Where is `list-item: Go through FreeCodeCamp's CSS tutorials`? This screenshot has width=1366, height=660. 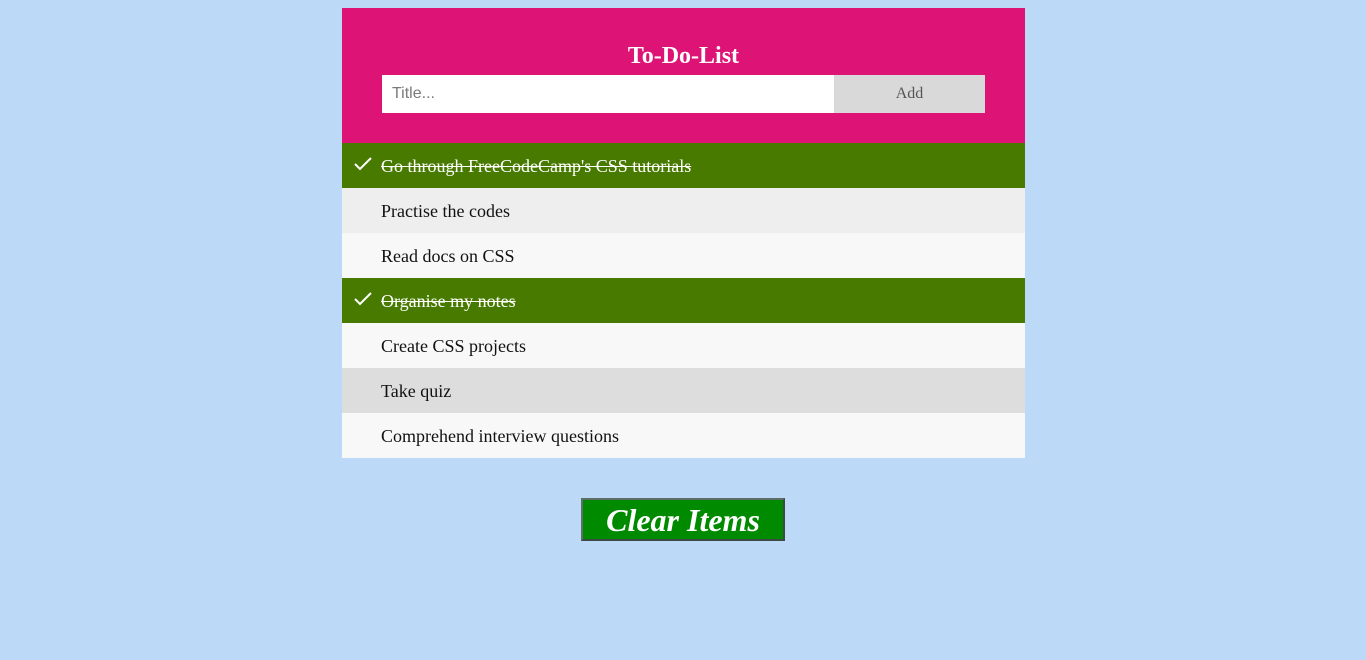
list-item: Go through FreeCodeCamp's CSS tutorials is located at coordinates (683, 165).